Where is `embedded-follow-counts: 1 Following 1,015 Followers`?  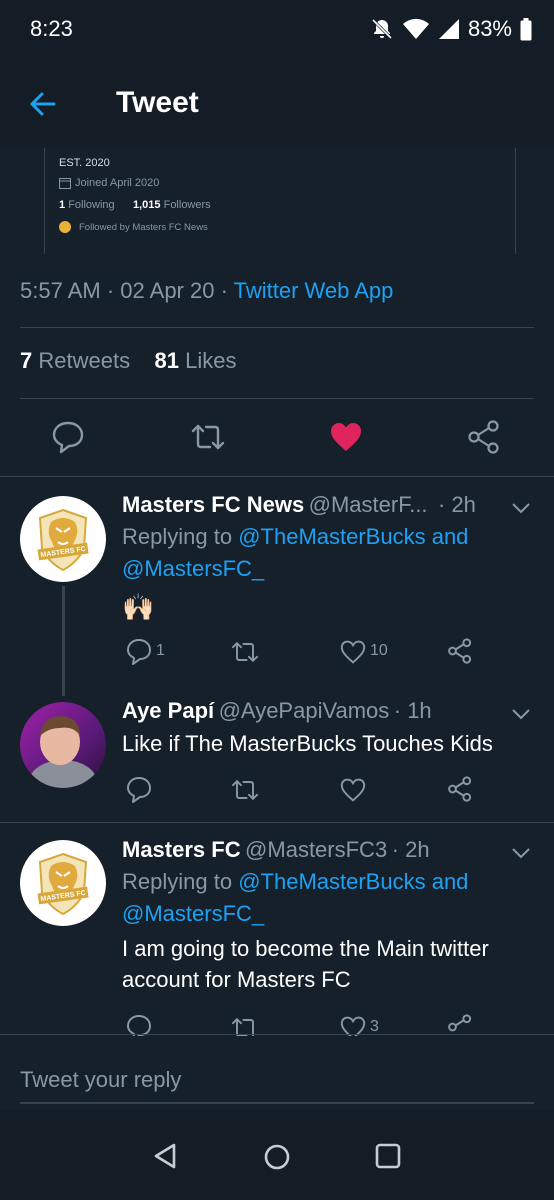 embedded-follow-counts: 1 Following 1,015 Followers is located at coordinates (135, 205).